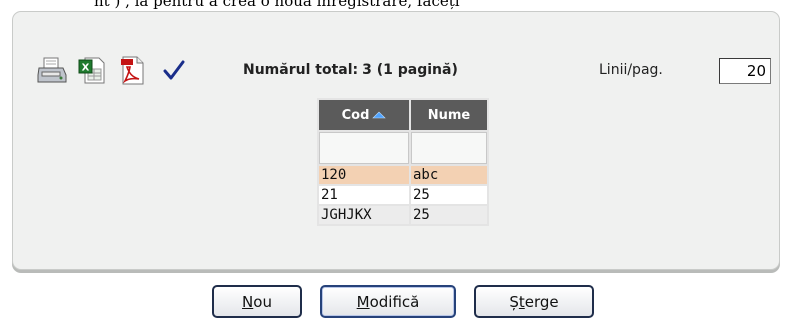 This screenshot has height=325, width=786. I want to click on total-records: Numărul total: 3 (1 pagină), so click(350, 70).